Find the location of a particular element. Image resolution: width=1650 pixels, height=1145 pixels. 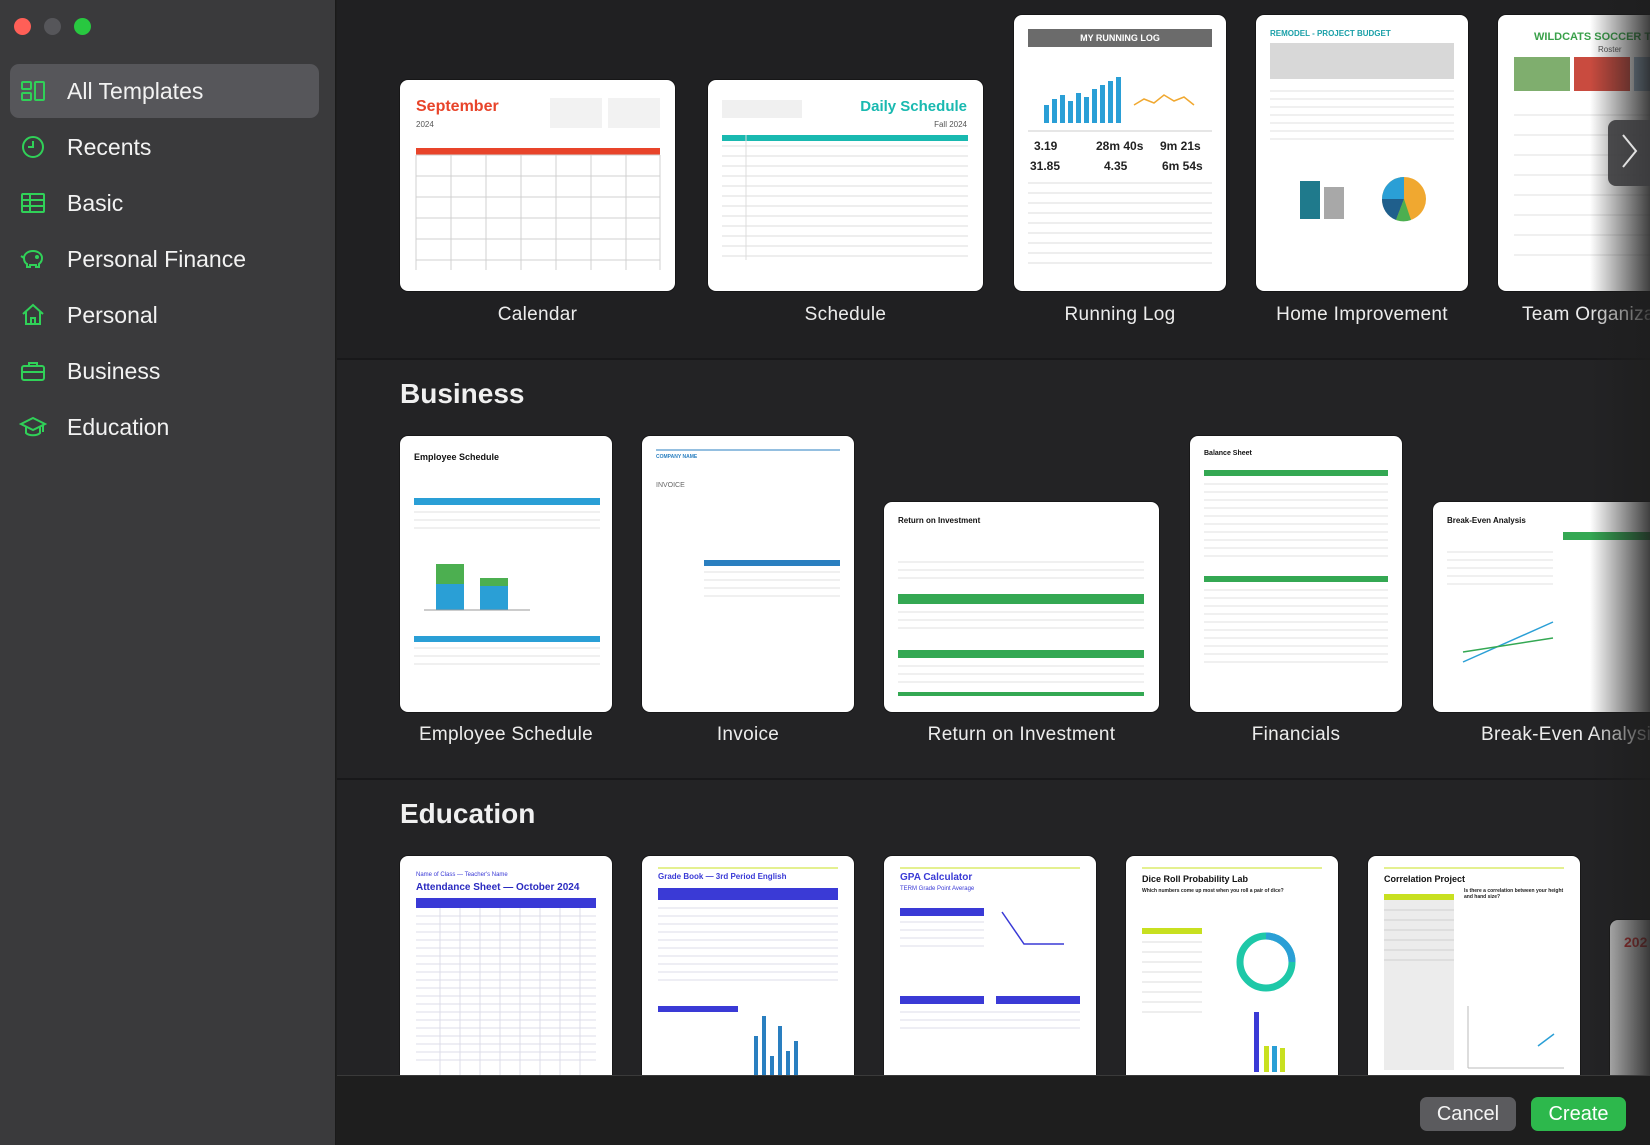

template-financials: Balance Sheet Financials is located at coordinates (1296, 594).